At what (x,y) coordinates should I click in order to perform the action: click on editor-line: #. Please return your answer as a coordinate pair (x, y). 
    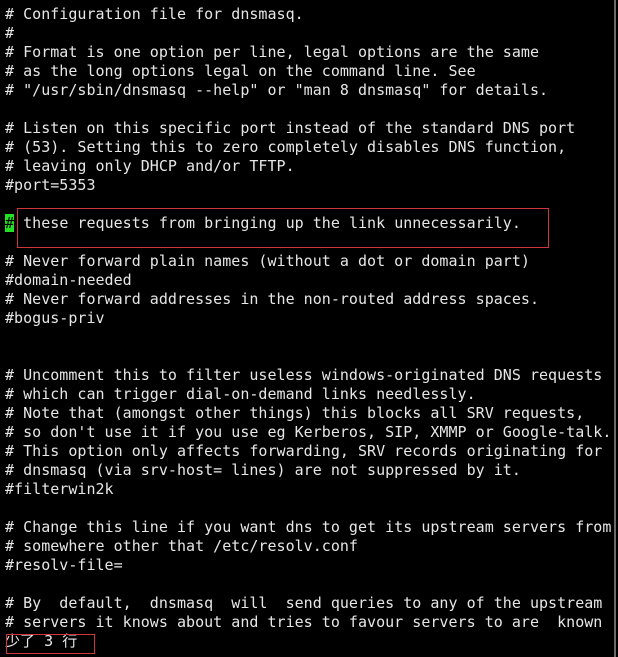
    Looking at the image, I should click on (10, 33).